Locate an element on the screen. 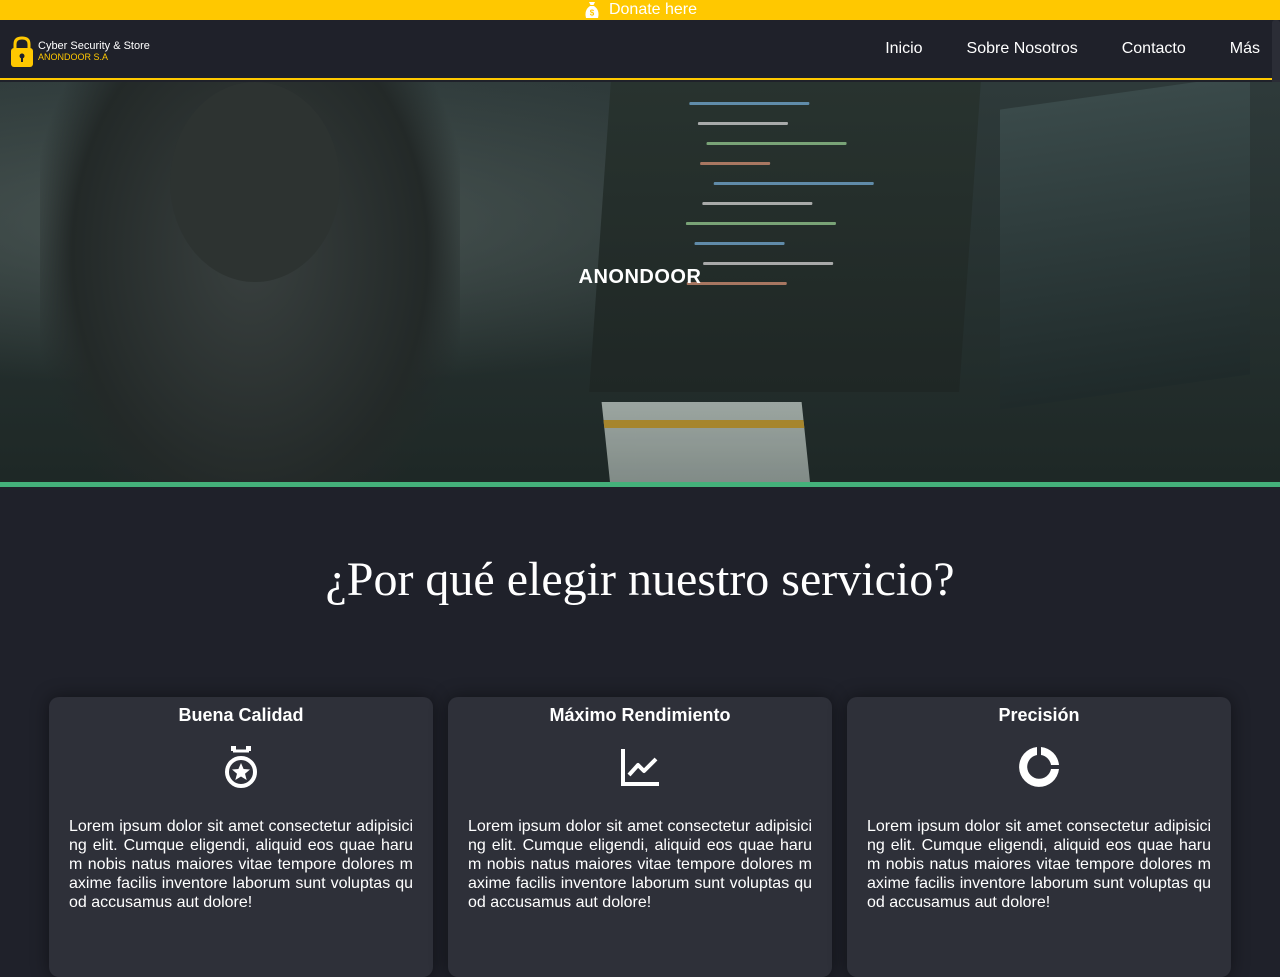 The width and height of the screenshot is (1280, 977). hero-monitor-image is located at coordinates (785, 237).